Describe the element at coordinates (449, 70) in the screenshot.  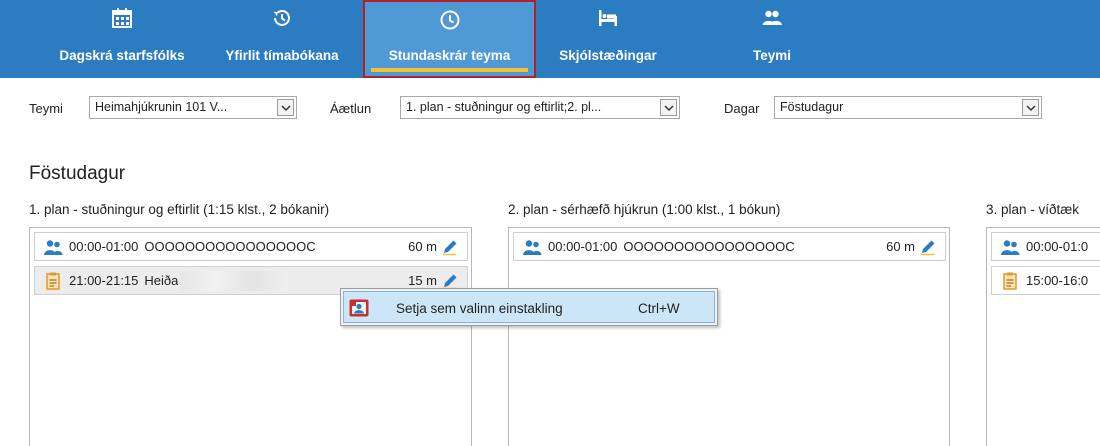
I see `active-tab-underline` at that location.